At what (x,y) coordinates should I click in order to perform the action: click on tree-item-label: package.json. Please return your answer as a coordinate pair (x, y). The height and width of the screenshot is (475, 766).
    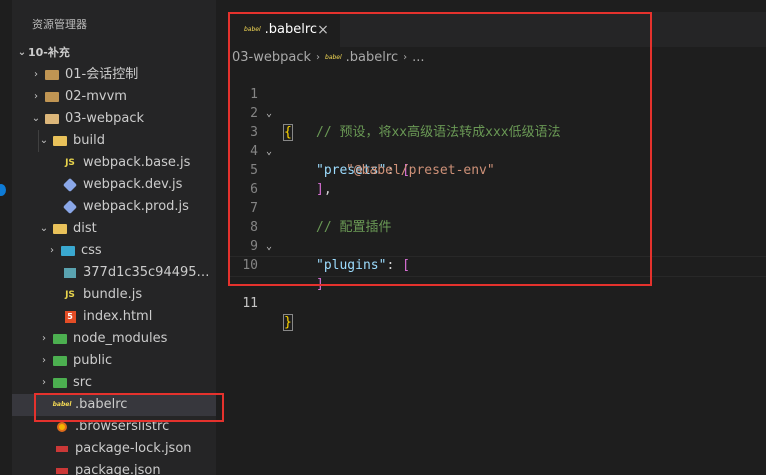
    Looking at the image, I should click on (118, 469).